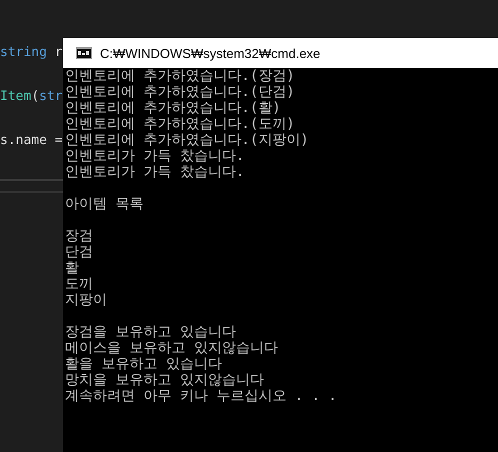 This screenshot has height=452, width=498. What do you see at coordinates (173, 108) in the screenshot?
I see `console-line: 인벤토리에 추가하였습니다.(활)` at bounding box center [173, 108].